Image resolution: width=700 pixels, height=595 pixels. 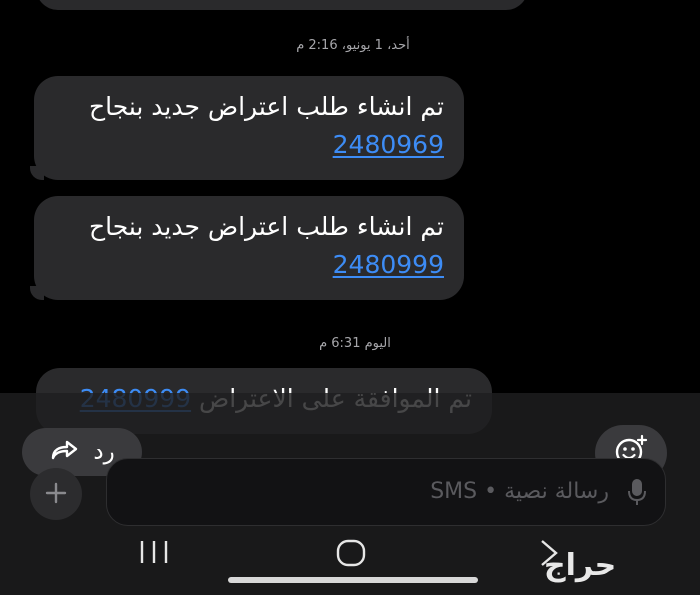 I want to click on timestamp-divider: أحد، 1 يونيو، 2:16 م, so click(x=353, y=45).